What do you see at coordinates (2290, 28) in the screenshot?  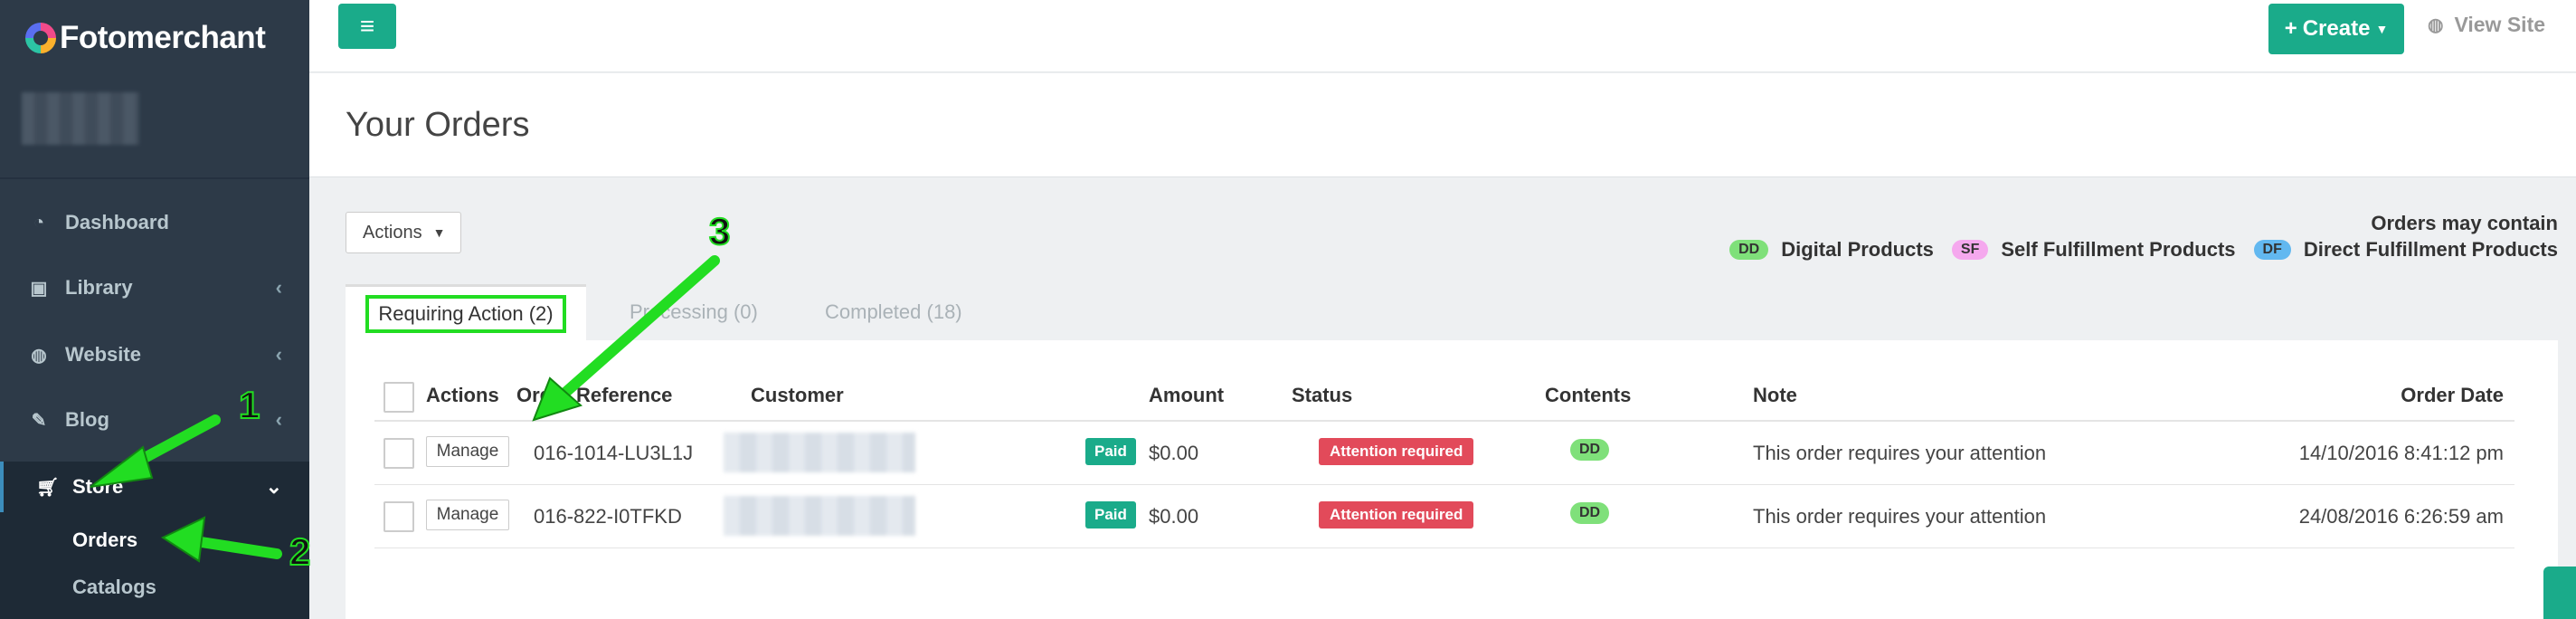 I see `plus-icon: +` at bounding box center [2290, 28].